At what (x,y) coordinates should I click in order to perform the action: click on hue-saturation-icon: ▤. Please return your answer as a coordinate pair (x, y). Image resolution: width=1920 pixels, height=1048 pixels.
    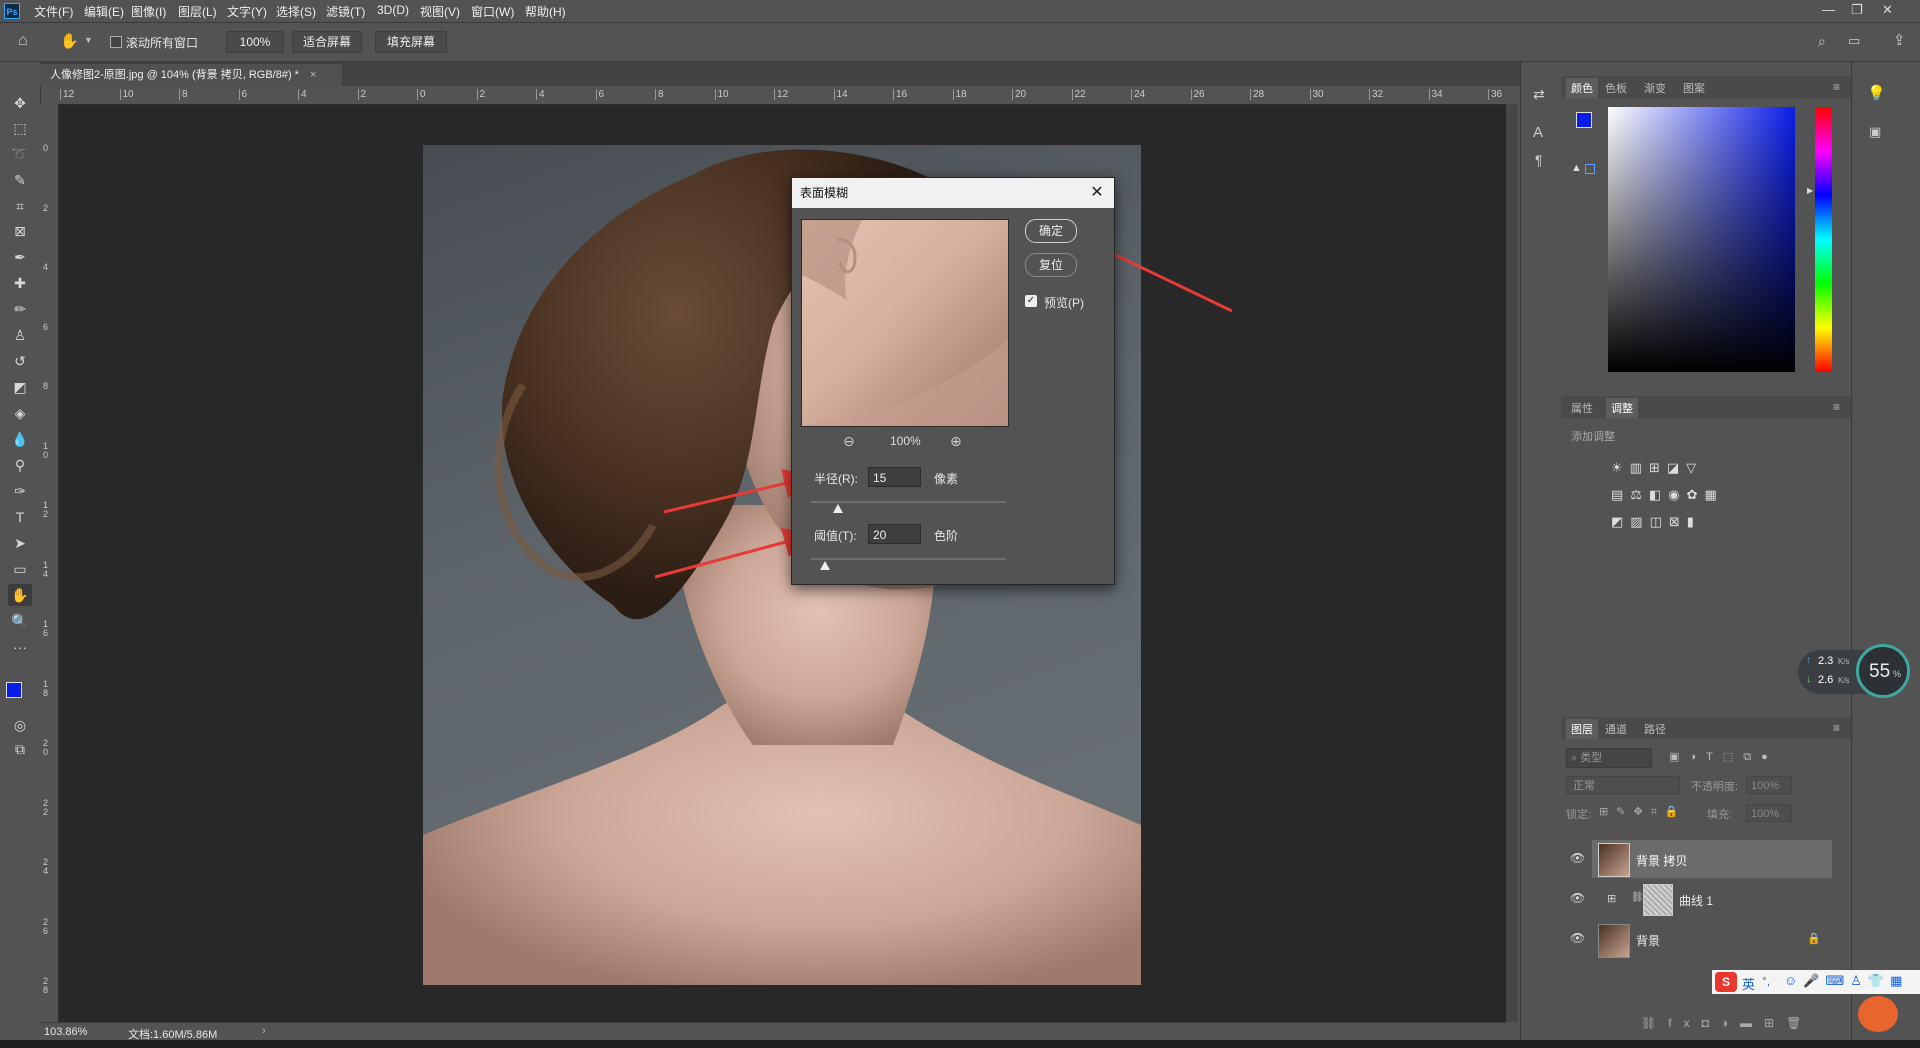
    Looking at the image, I should click on (1620, 494).